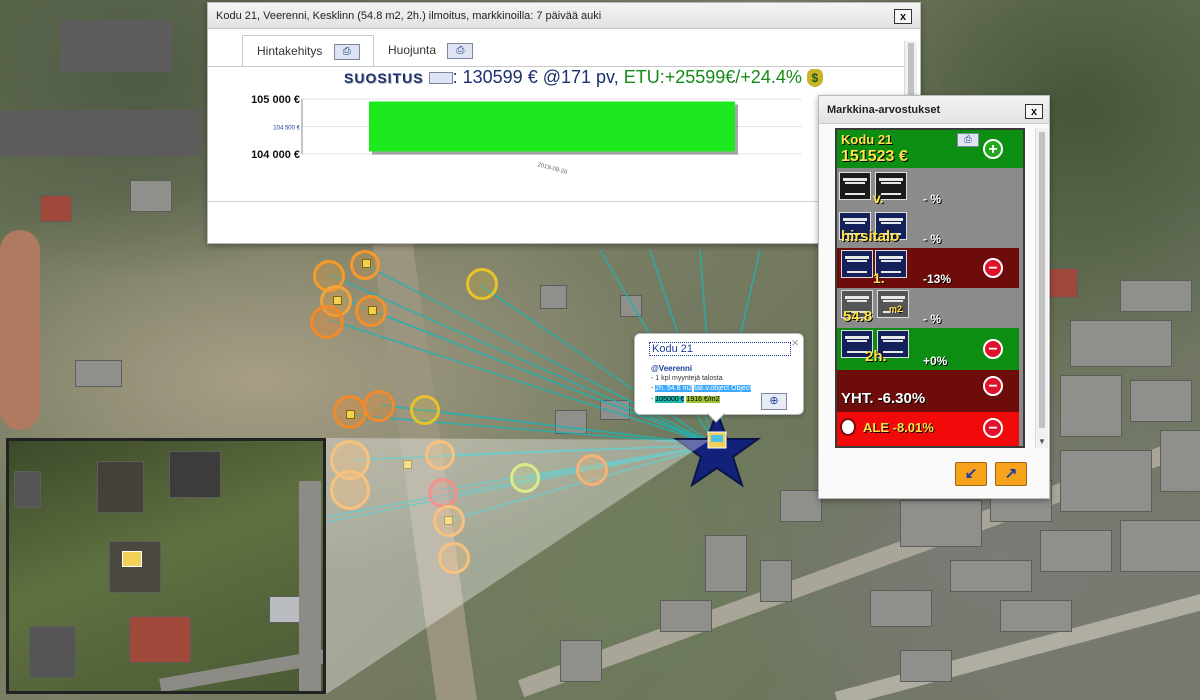 Image resolution: width=1200 pixels, height=700 pixels. I want to click on info-sqm-highlight: 1916 €/m2, so click(703, 399).